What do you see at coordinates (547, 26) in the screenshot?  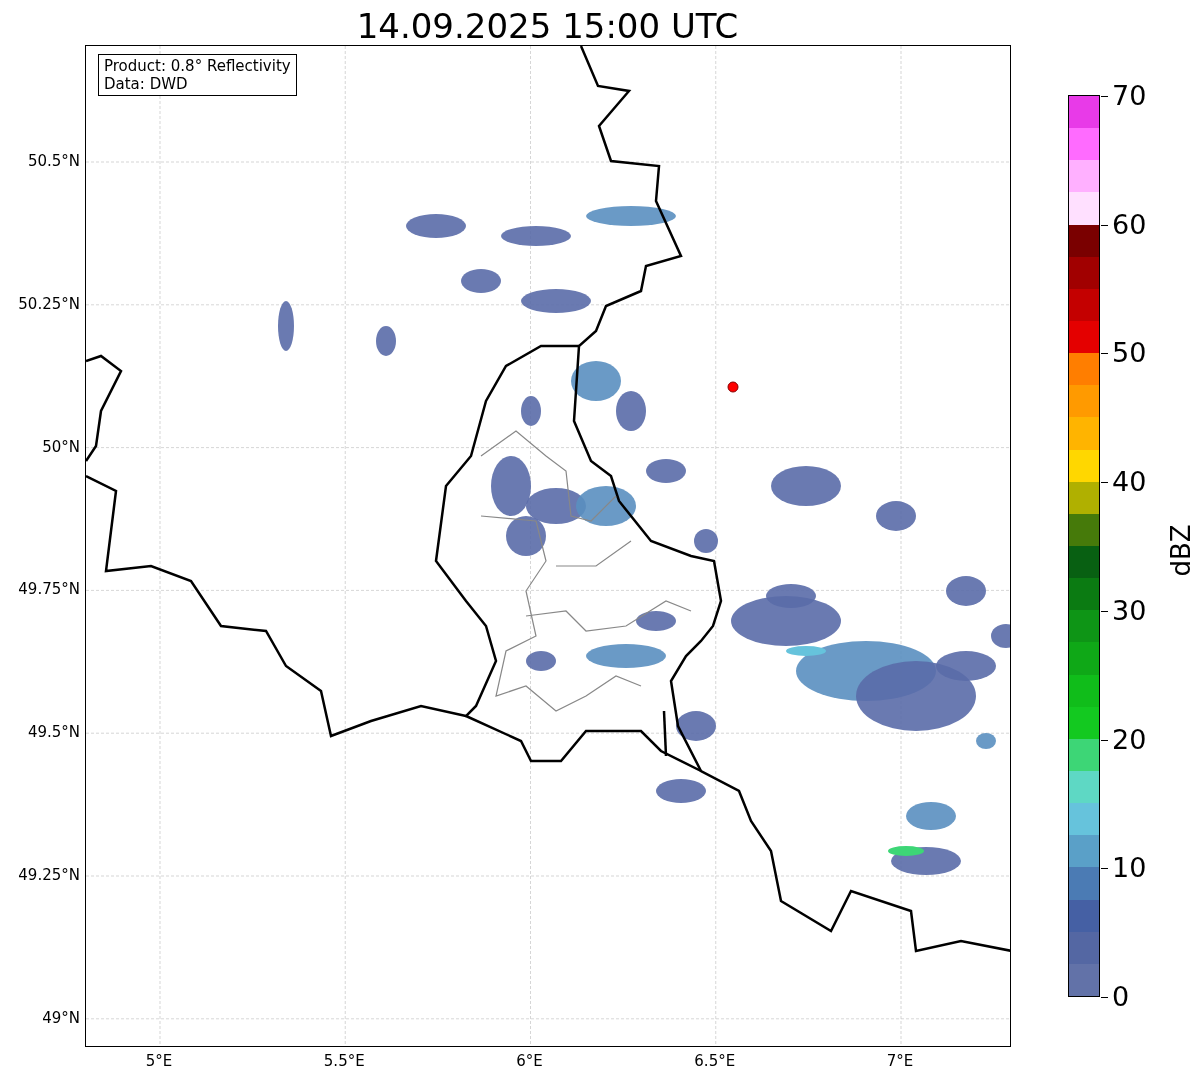 I see `plot-title: 14.09.2025 15:00 UTC` at bounding box center [547, 26].